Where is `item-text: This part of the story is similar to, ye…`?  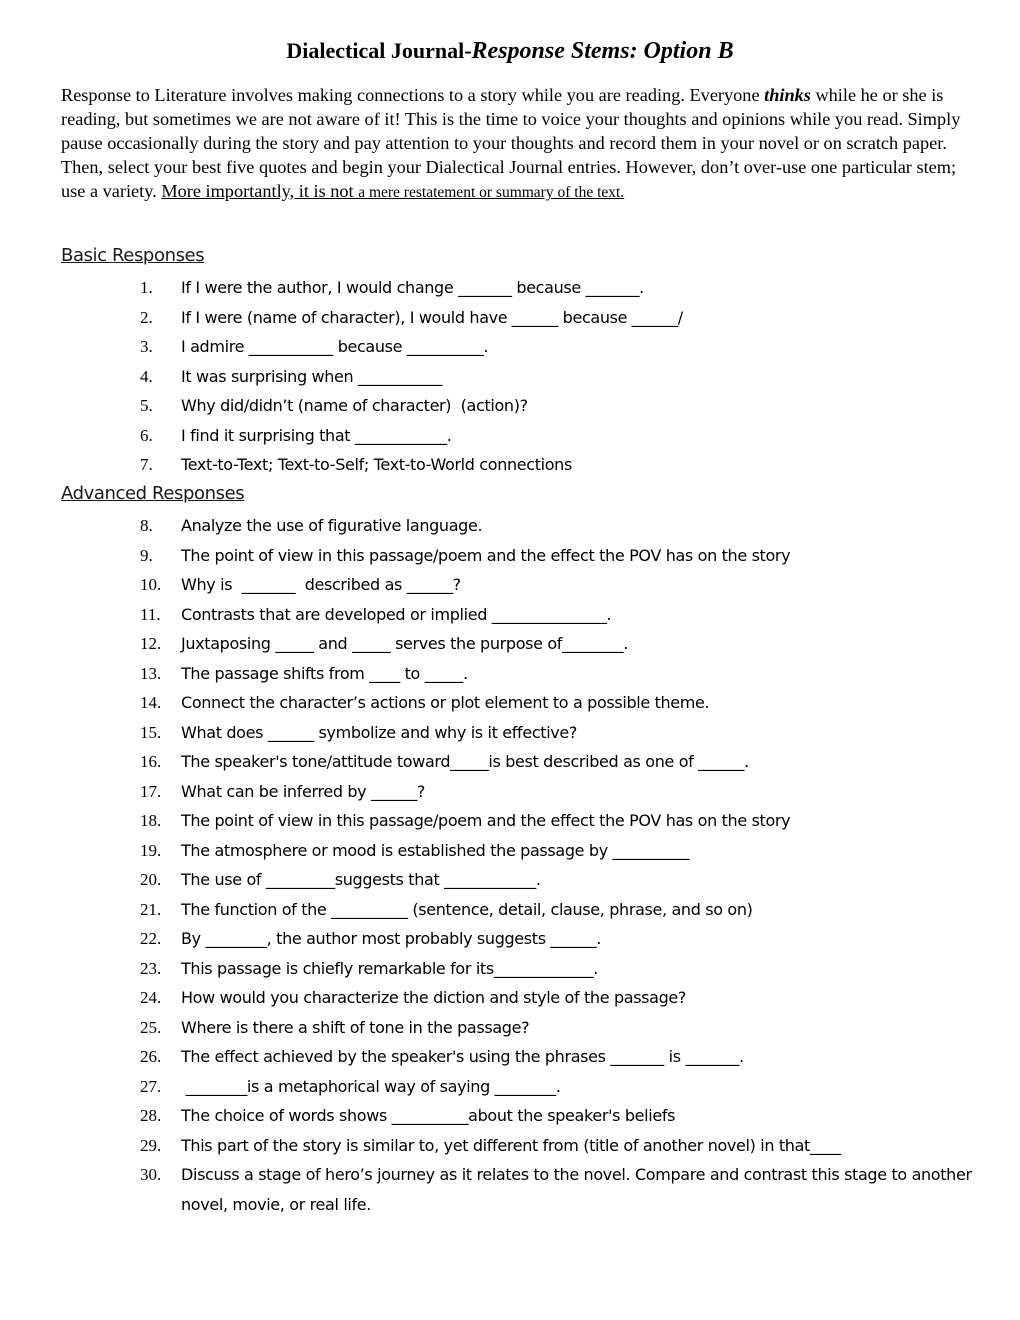 item-text: This part of the story is similar to, ye… is located at coordinates (511, 1145).